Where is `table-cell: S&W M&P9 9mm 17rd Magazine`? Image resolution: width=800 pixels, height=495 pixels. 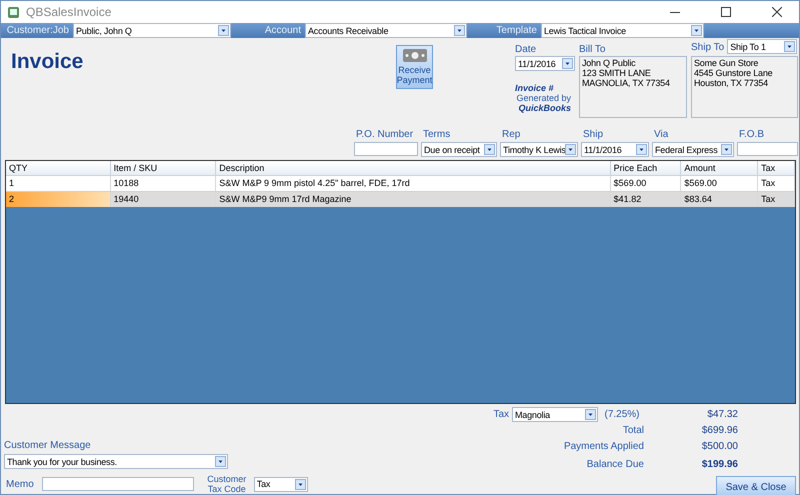 table-cell: S&W M&P9 9mm 17rd Magazine is located at coordinates (413, 199).